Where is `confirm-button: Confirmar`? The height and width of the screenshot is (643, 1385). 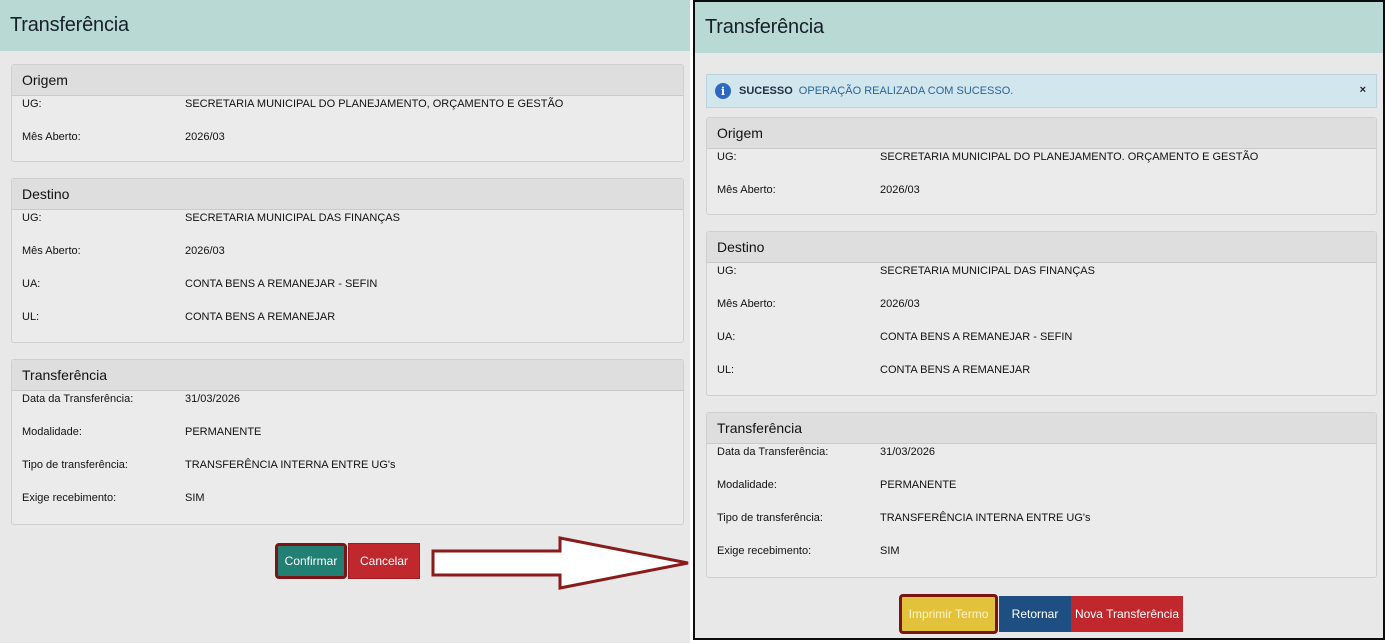 confirm-button: Confirmar is located at coordinates (311, 561).